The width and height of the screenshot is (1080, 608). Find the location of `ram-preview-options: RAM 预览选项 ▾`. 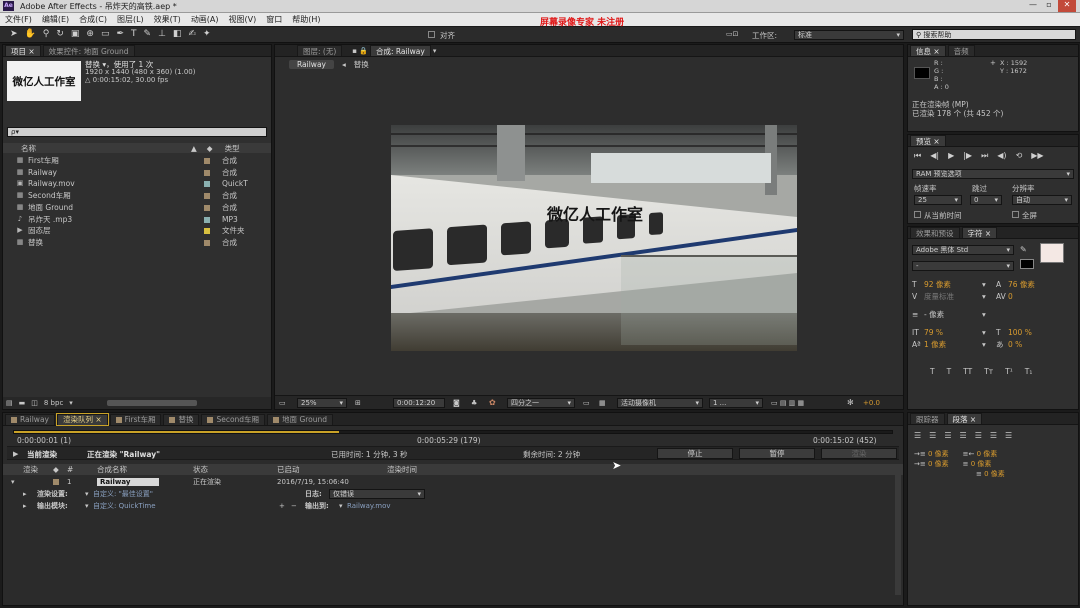

ram-preview-options: RAM 预览选项 ▾ is located at coordinates (993, 174).